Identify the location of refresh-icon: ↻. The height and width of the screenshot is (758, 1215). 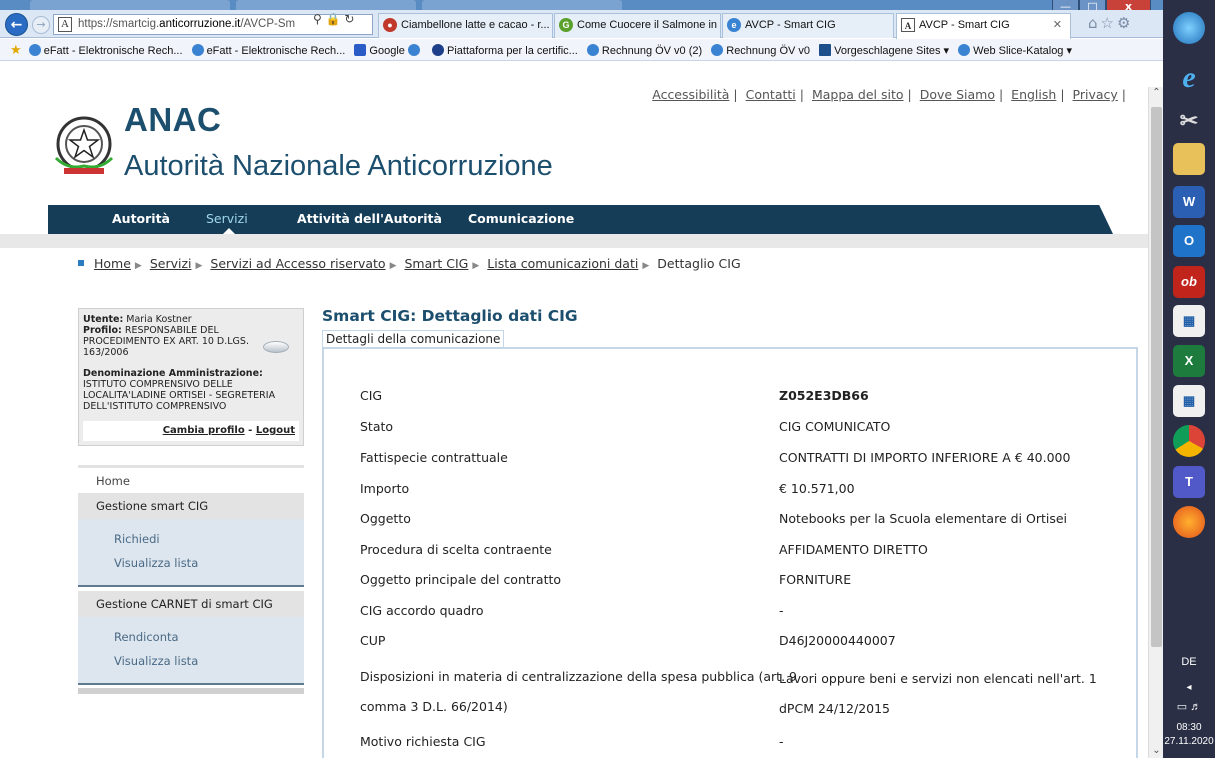
(349, 19).